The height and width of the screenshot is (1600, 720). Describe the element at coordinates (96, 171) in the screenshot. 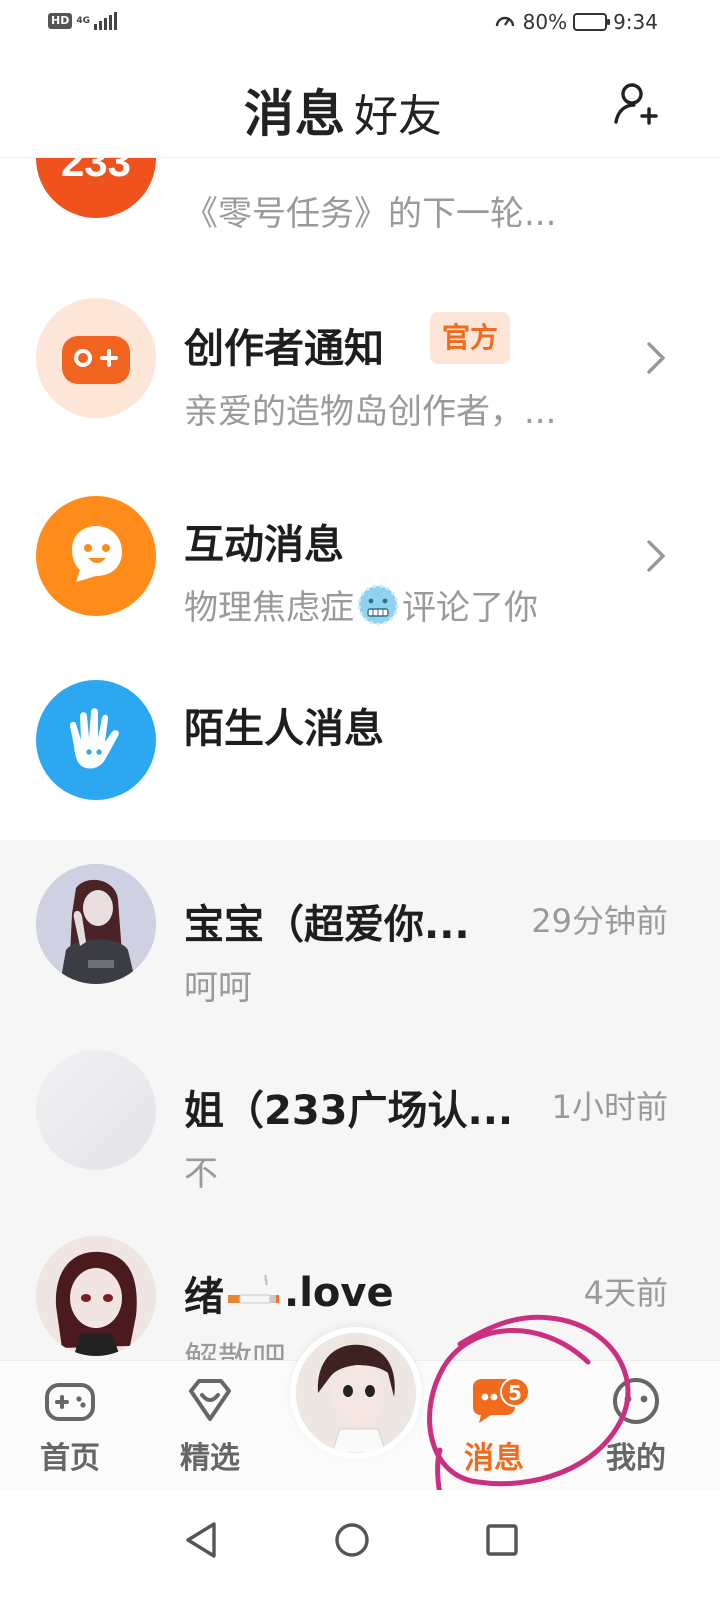

I see `svg-text: 233` at that location.